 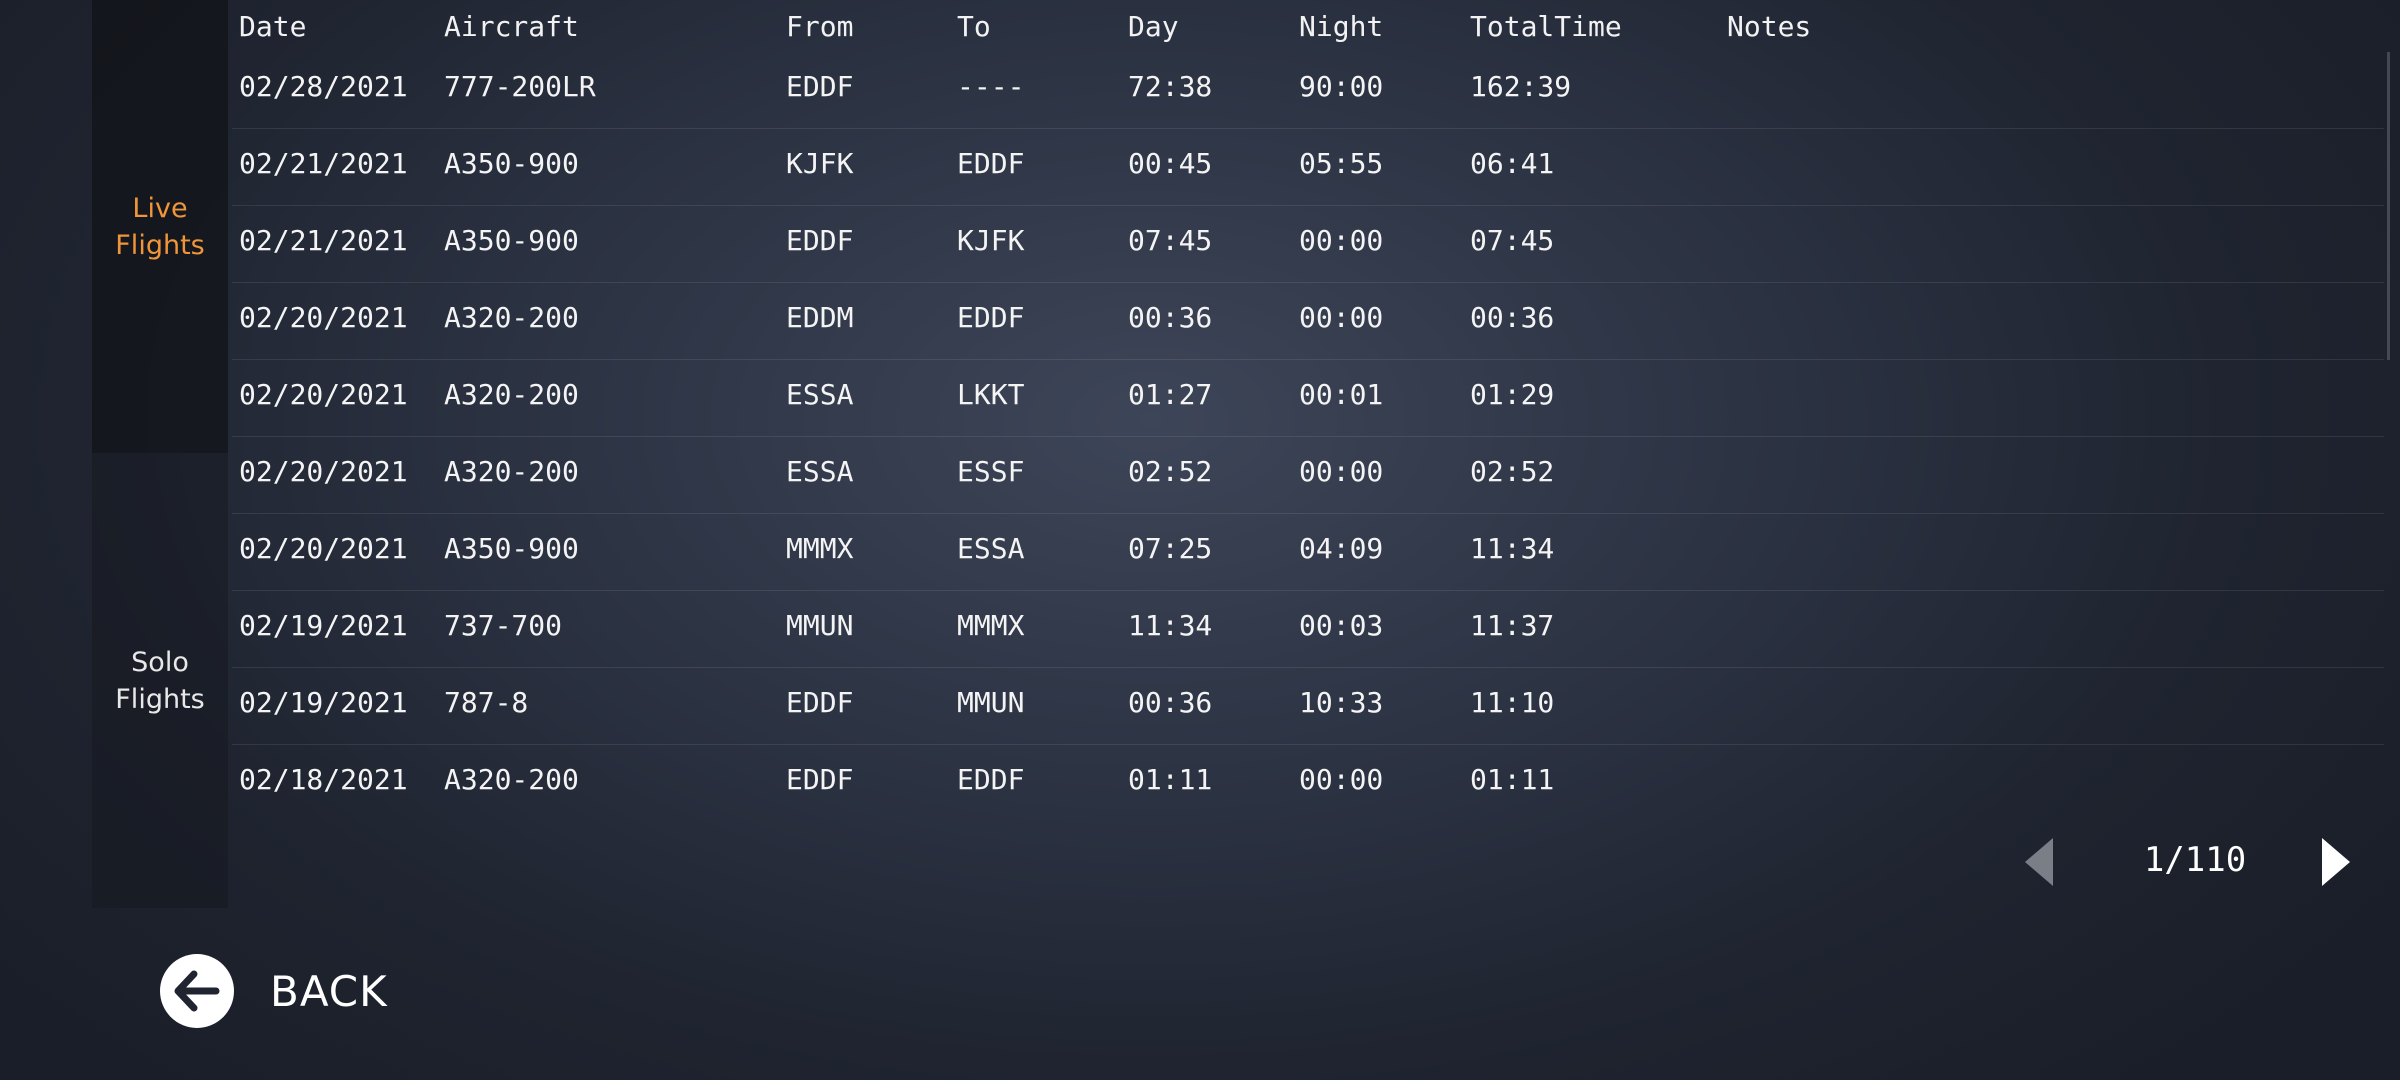 What do you see at coordinates (2039, 862) in the screenshot?
I see `triangle-left-icon` at bounding box center [2039, 862].